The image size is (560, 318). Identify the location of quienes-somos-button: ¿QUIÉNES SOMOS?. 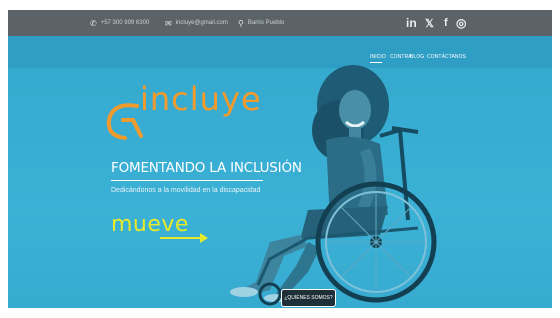
(308, 298).